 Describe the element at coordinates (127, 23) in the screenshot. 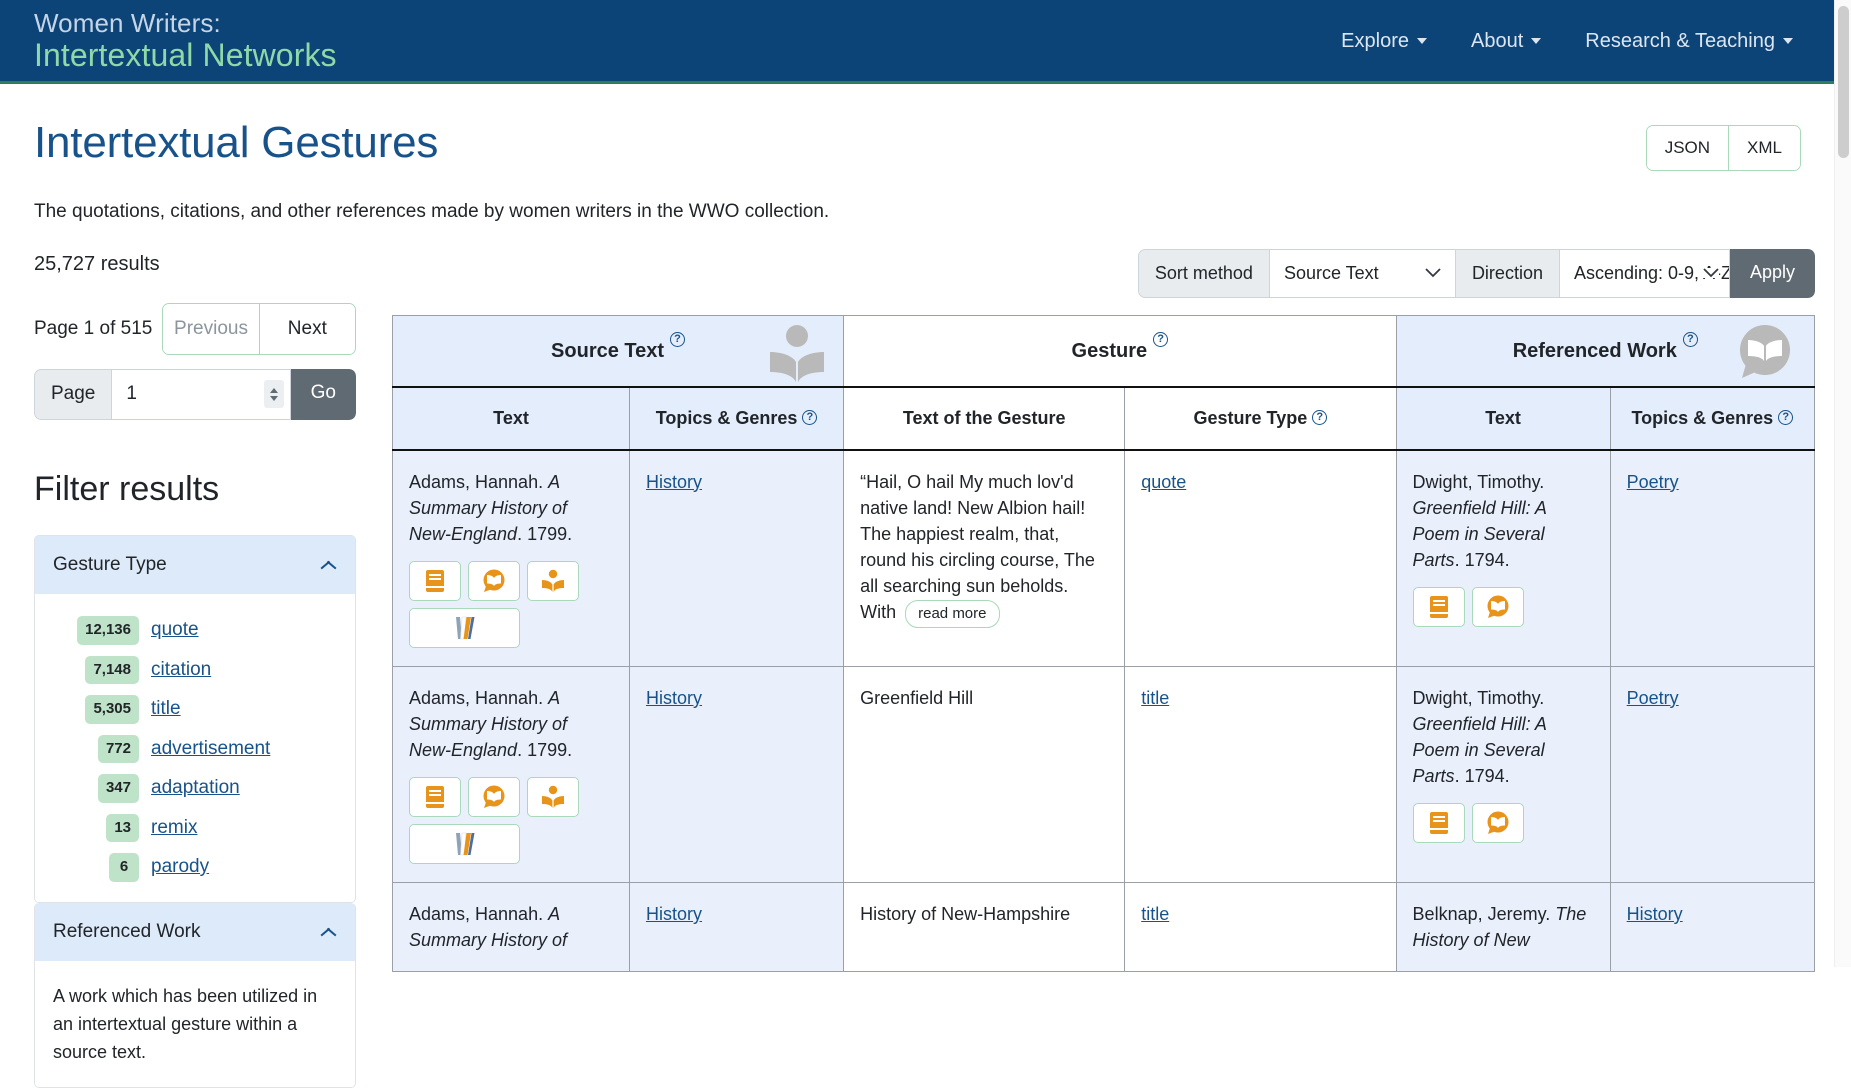

I see `brand-line-1: Women Writers:` at that location.